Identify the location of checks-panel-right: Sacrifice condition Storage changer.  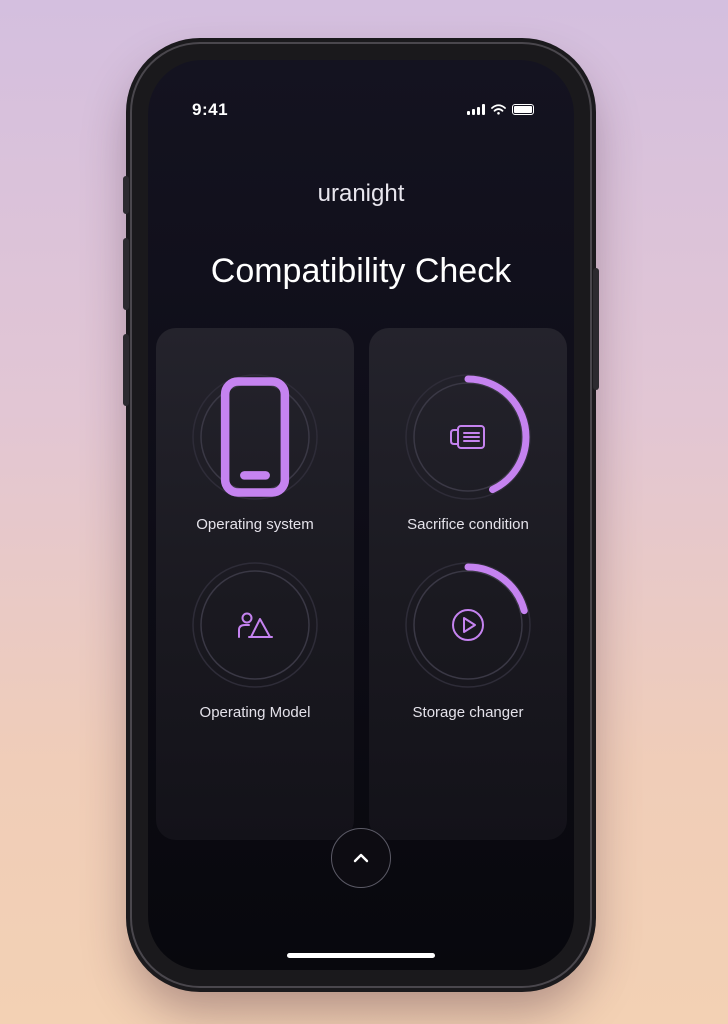
(468, 584).